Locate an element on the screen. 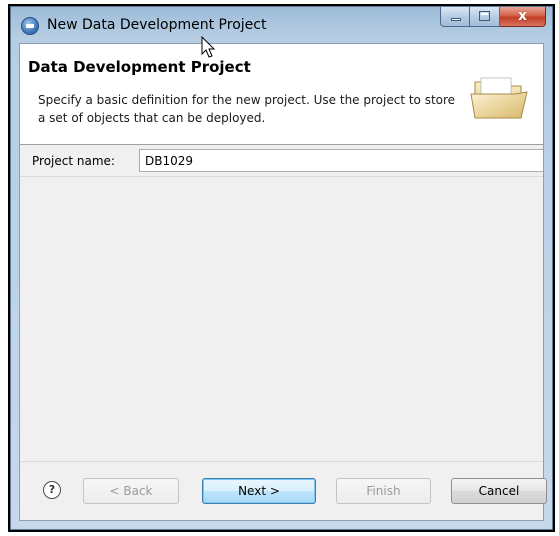  back-button: < Back is located at coordinates (131, 491).